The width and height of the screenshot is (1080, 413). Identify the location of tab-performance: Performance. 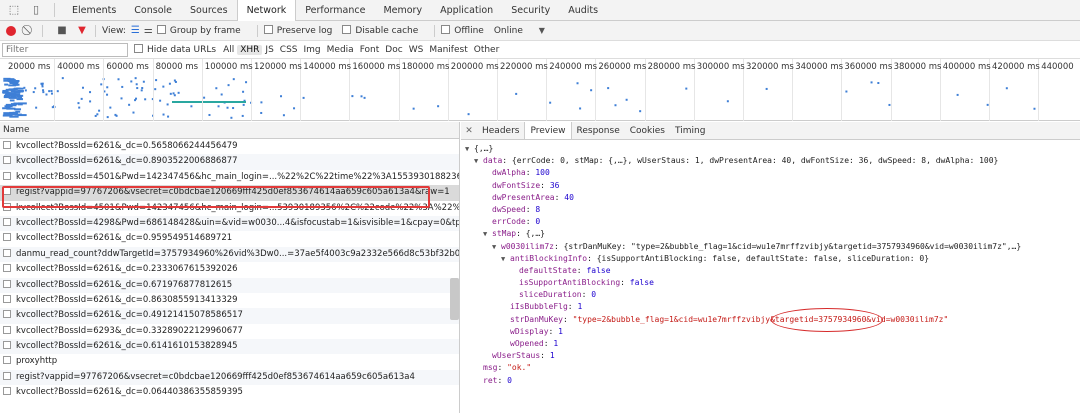
(335, 10).